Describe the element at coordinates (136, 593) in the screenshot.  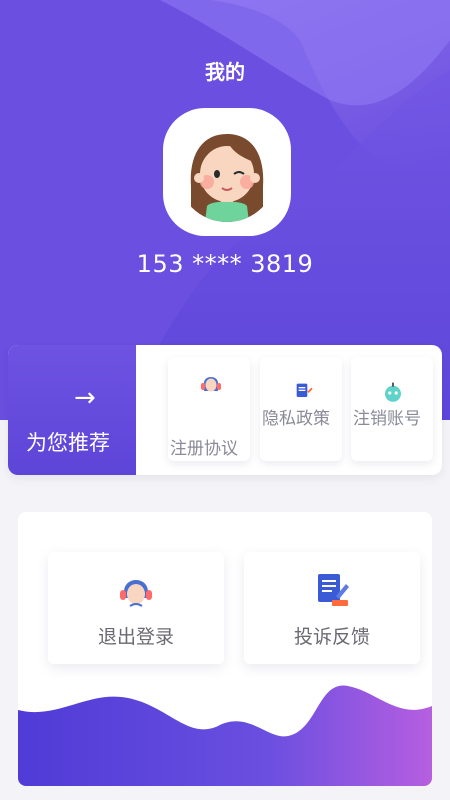
I see `customer-service-icon` at that location.